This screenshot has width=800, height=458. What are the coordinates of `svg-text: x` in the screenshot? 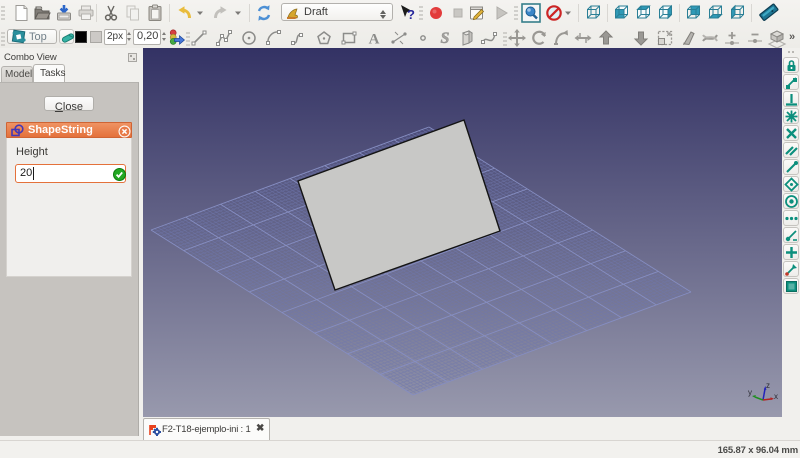 It's located at (776, 396).